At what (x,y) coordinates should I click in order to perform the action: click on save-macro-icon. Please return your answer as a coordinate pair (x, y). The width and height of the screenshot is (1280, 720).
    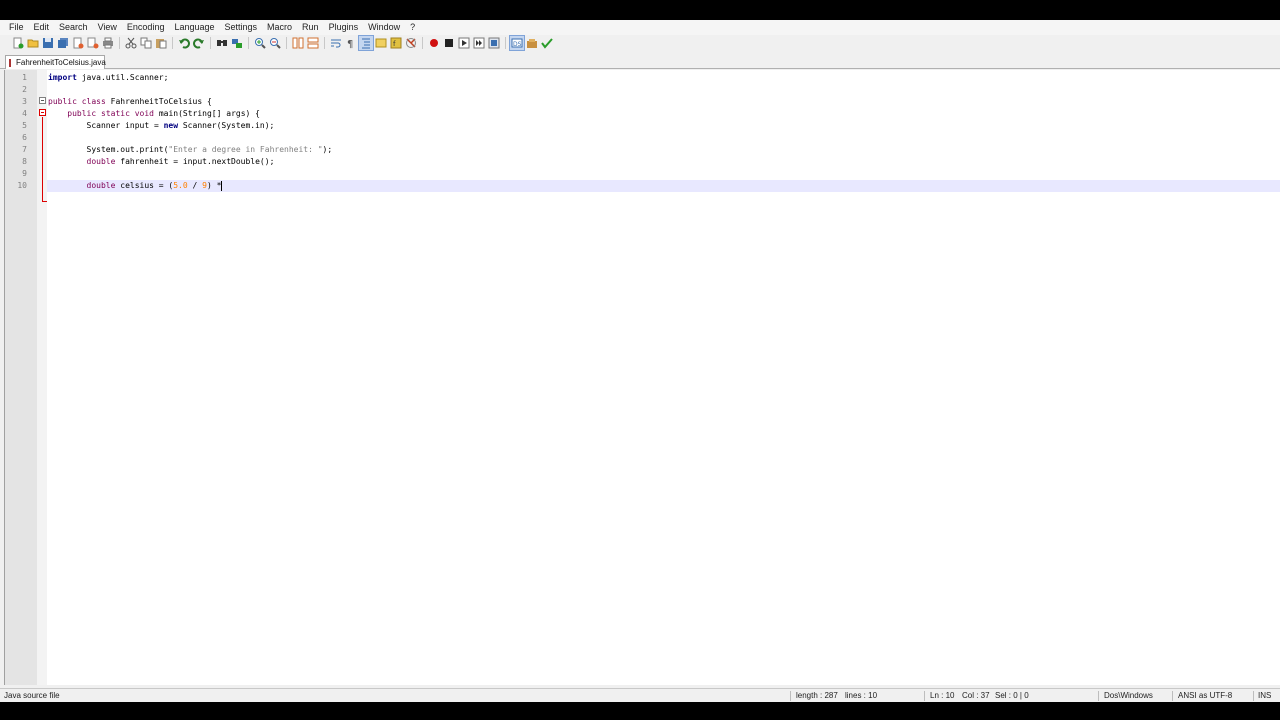
    Looking at the image, I should click on (494, 43).